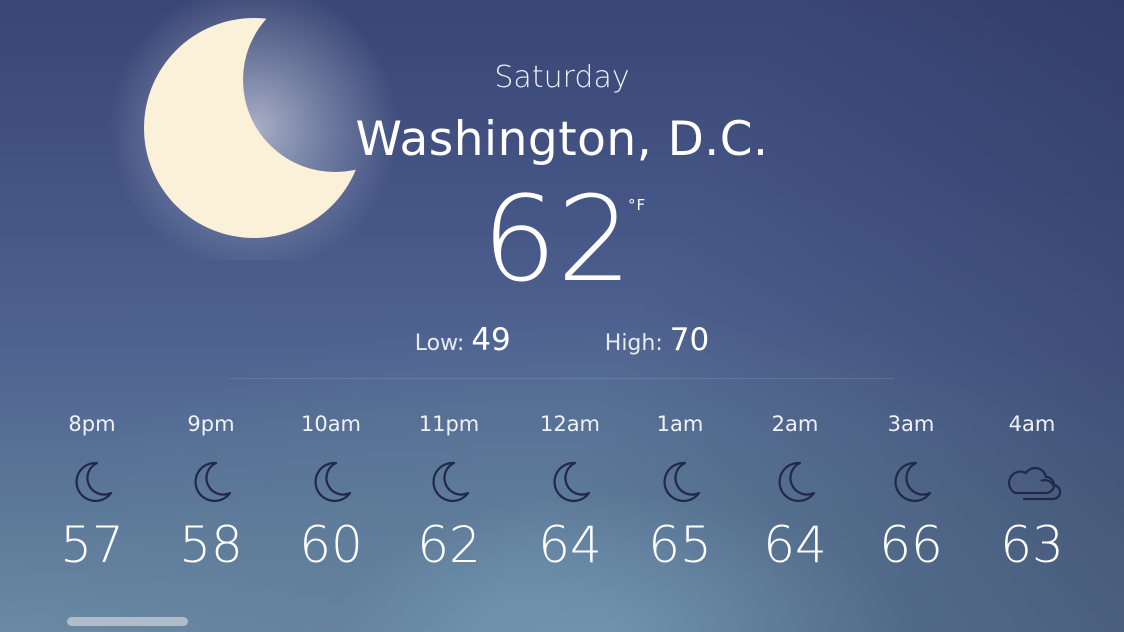 The image size is (1124, 632). Describe the element at coordinates (127, 621) in the screenshot. I see `scroll-indicator` at that location.